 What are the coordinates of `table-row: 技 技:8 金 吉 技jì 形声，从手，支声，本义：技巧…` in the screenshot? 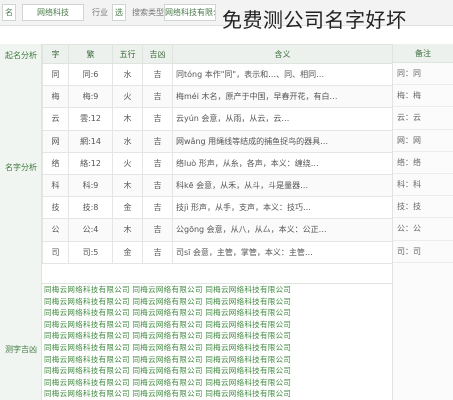 It's located at (217, 208).